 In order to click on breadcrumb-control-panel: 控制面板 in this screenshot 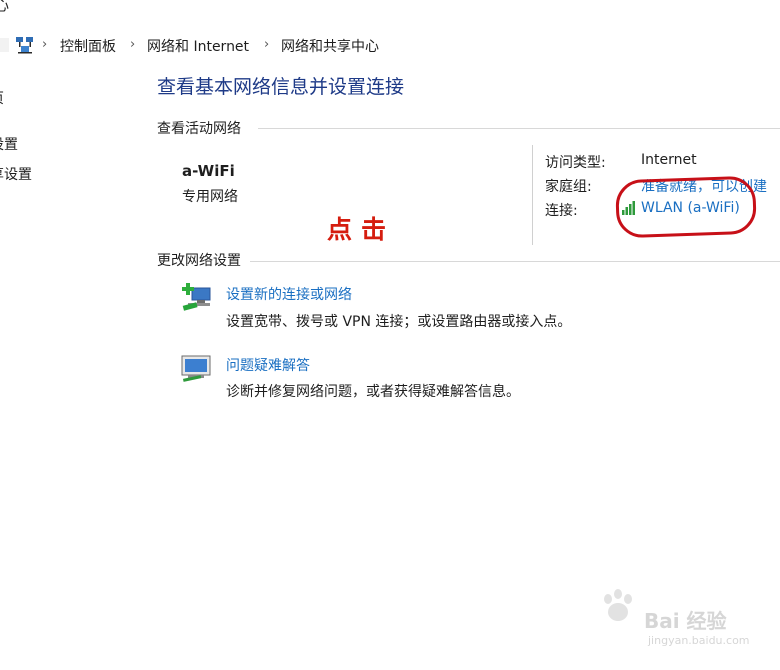, I will do `click(88, 46)`.